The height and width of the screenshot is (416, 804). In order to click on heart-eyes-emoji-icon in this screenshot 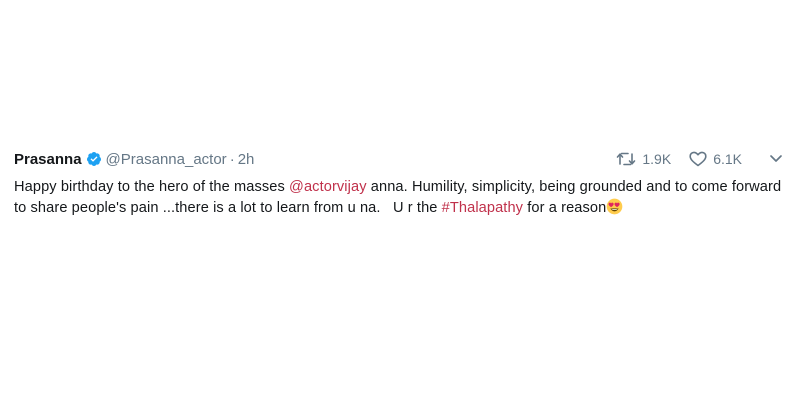, I will do `click(614, 206)`.